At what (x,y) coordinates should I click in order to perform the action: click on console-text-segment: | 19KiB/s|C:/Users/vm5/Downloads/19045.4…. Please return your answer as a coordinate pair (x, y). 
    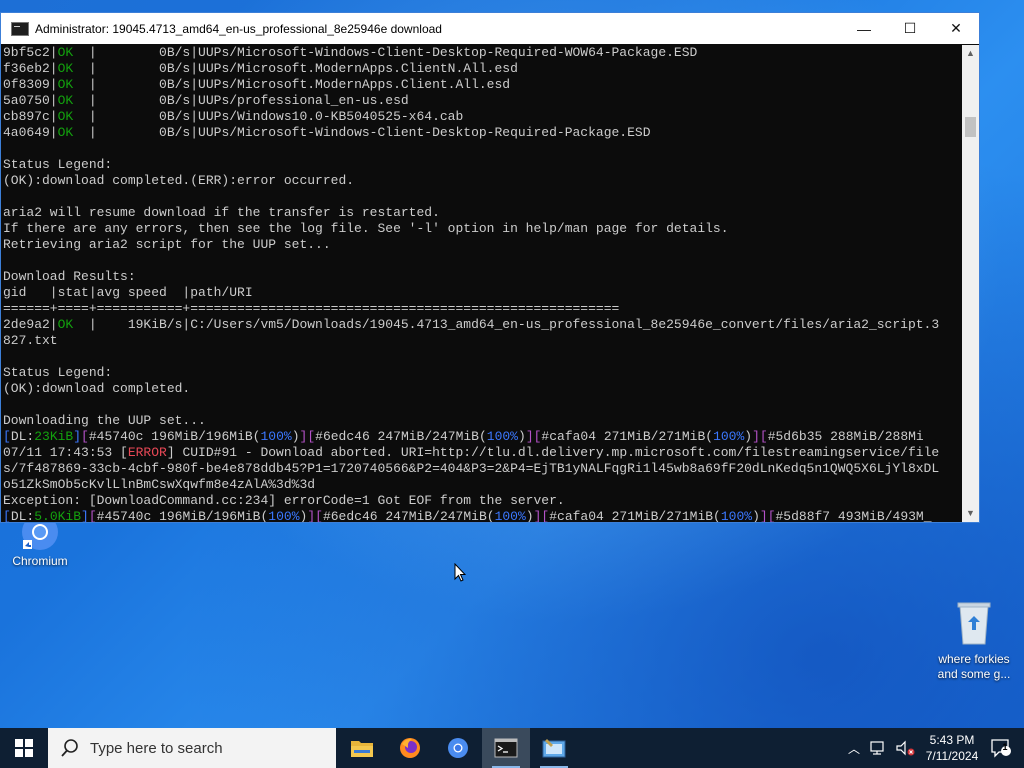
    Looking at the image, I should click on (506, 324).